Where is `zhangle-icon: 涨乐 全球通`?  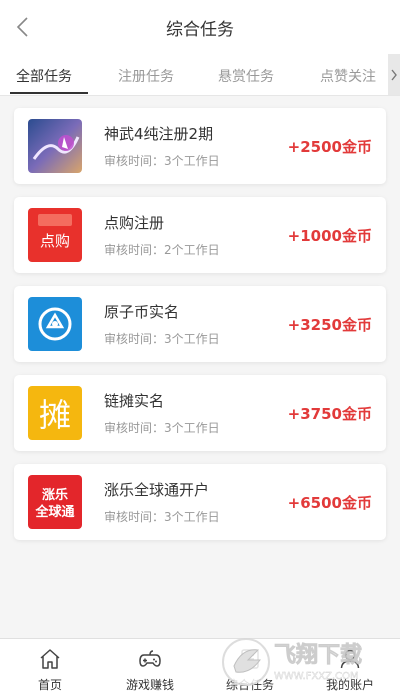 zhangle-icon: 涨乐 全球通 is located at coordinates (55, 502).